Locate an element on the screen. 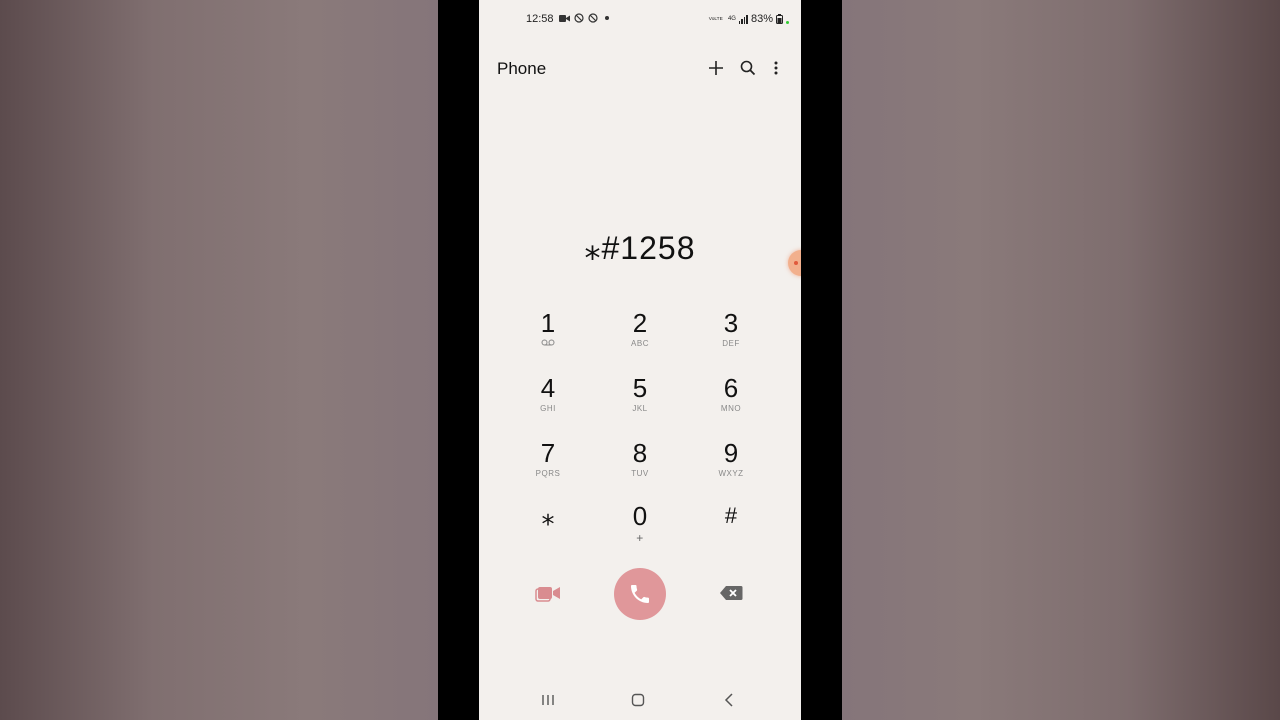 Image resolution: width=1280 pixels, height=720 pixels. key-8: 8 TUV is located at coordinates (640, 466).